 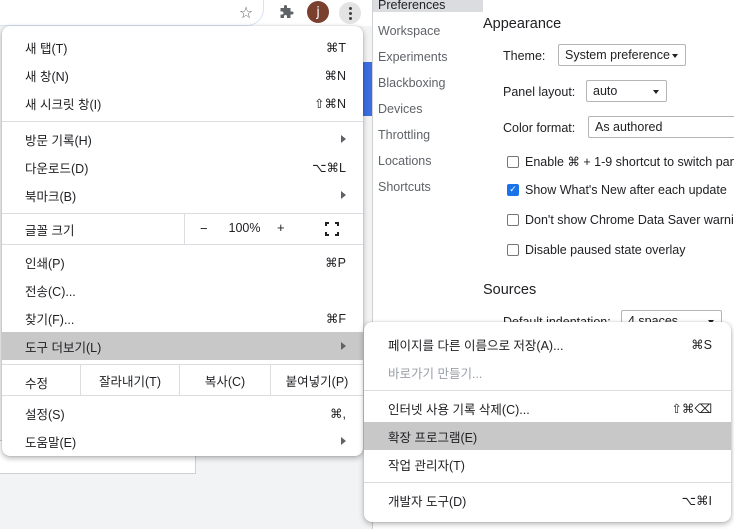 I want to click on menu-item-label: 확장 프로그램(E), so click(x=433, y=437).